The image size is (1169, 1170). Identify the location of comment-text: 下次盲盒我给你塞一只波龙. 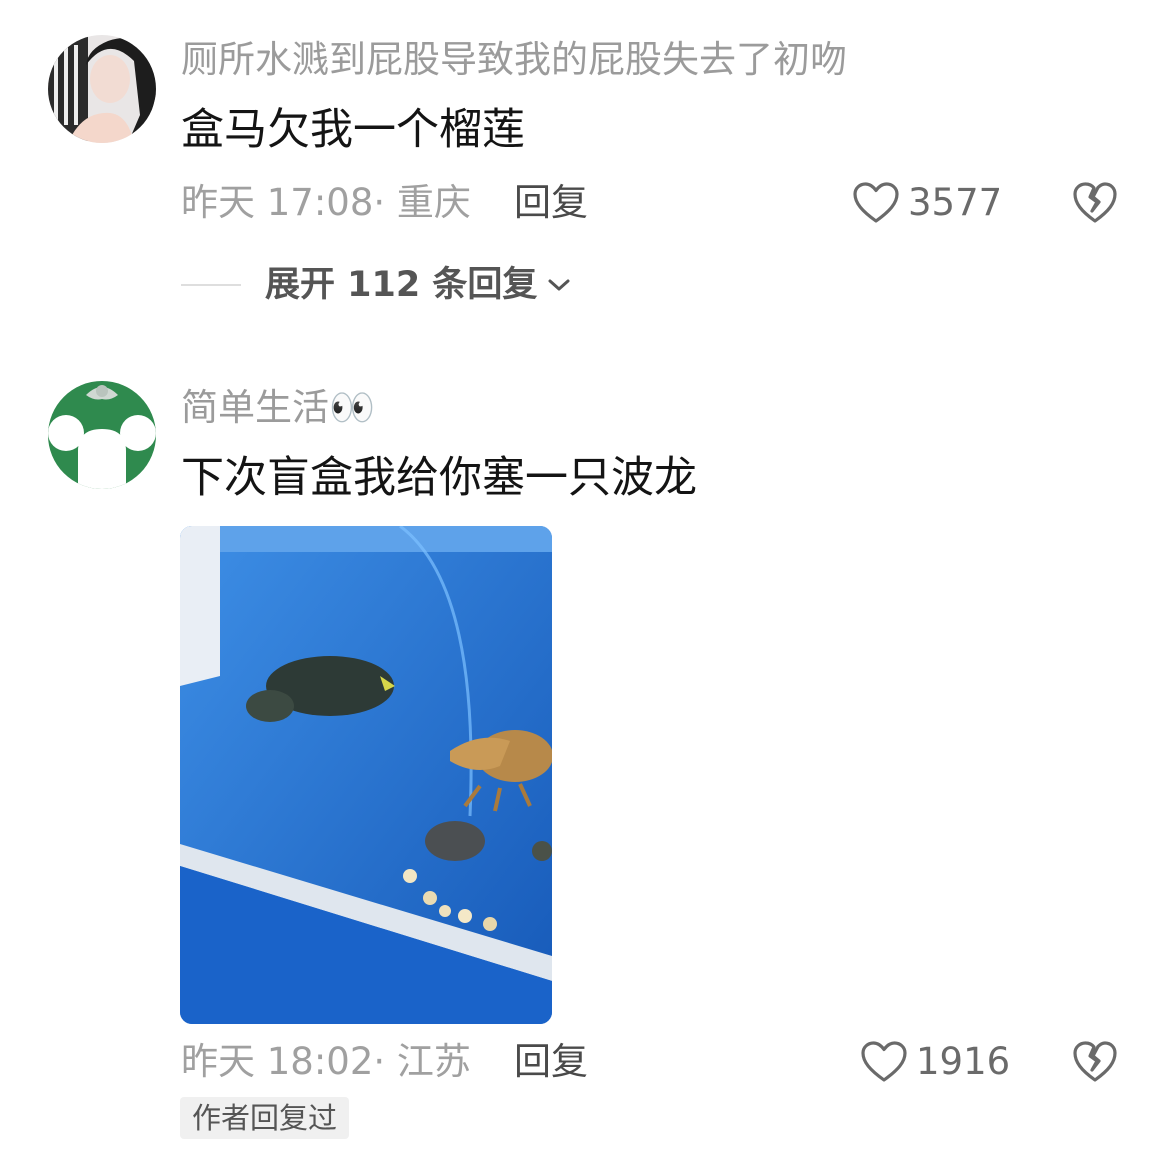
(439, 478).